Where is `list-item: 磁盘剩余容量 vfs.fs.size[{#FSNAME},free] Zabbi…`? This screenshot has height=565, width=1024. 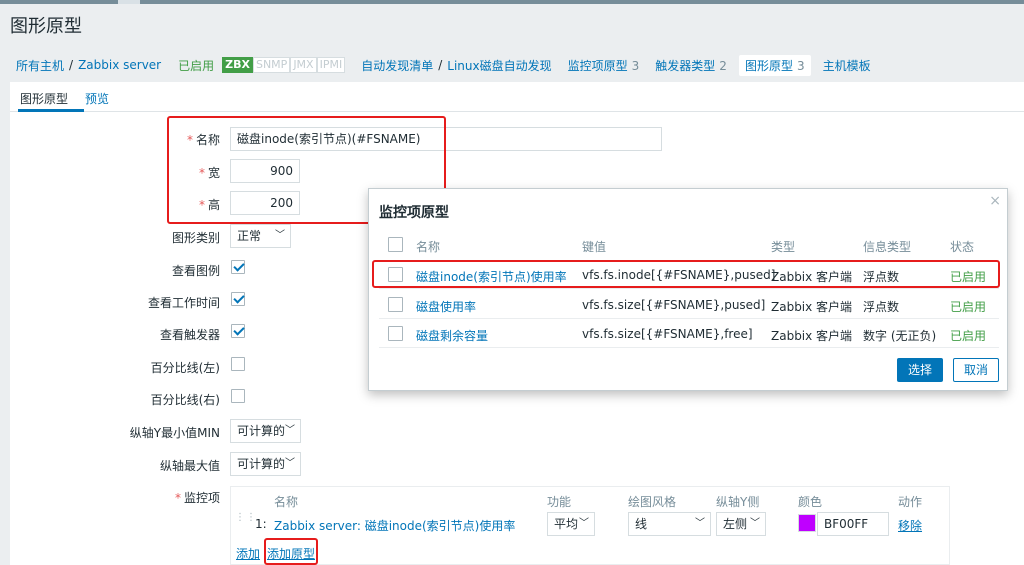 list-item: 磁盘剩余容量 vfs.fs.size[{#FSNAME},free] Zabbi… is located at coordinates (689, 333).